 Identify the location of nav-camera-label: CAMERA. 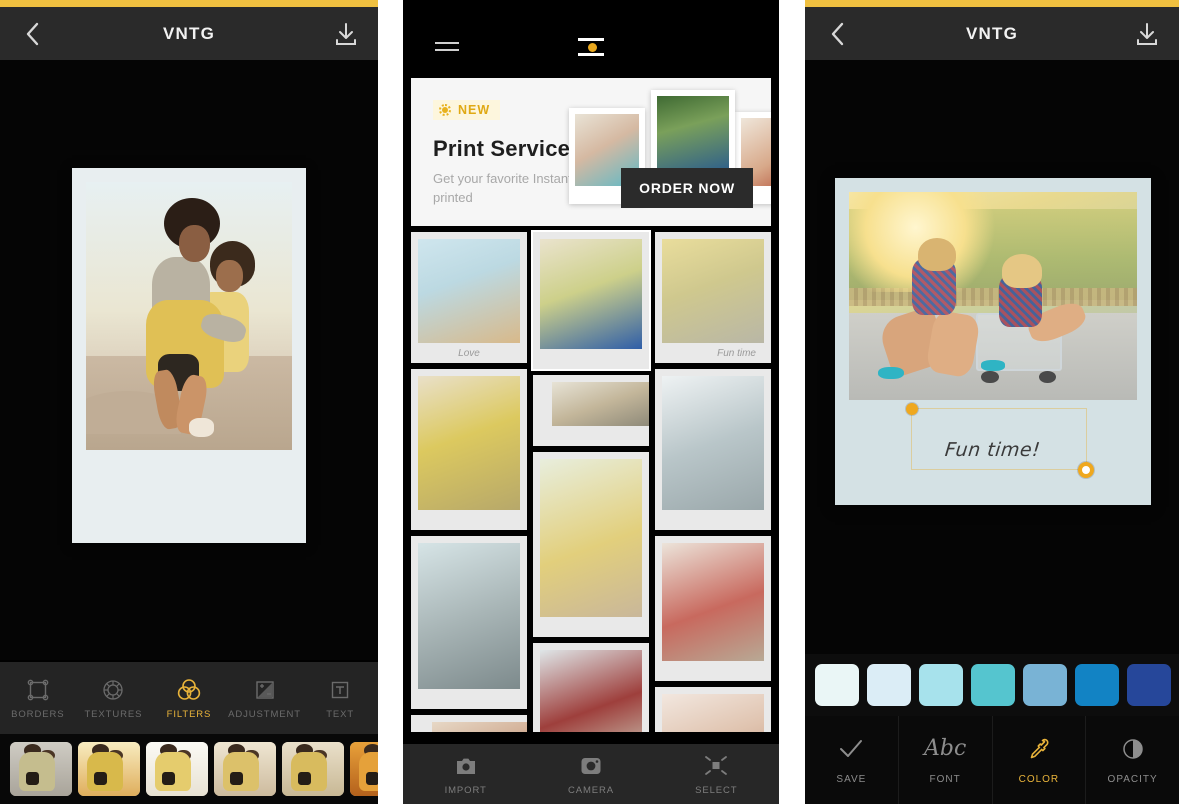
(591, 790).